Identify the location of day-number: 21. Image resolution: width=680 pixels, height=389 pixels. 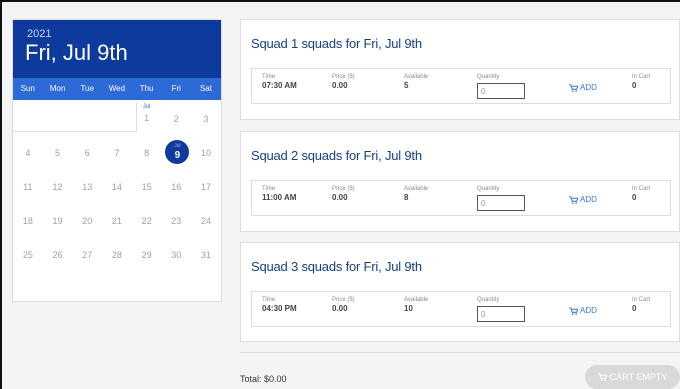
(116, 221).